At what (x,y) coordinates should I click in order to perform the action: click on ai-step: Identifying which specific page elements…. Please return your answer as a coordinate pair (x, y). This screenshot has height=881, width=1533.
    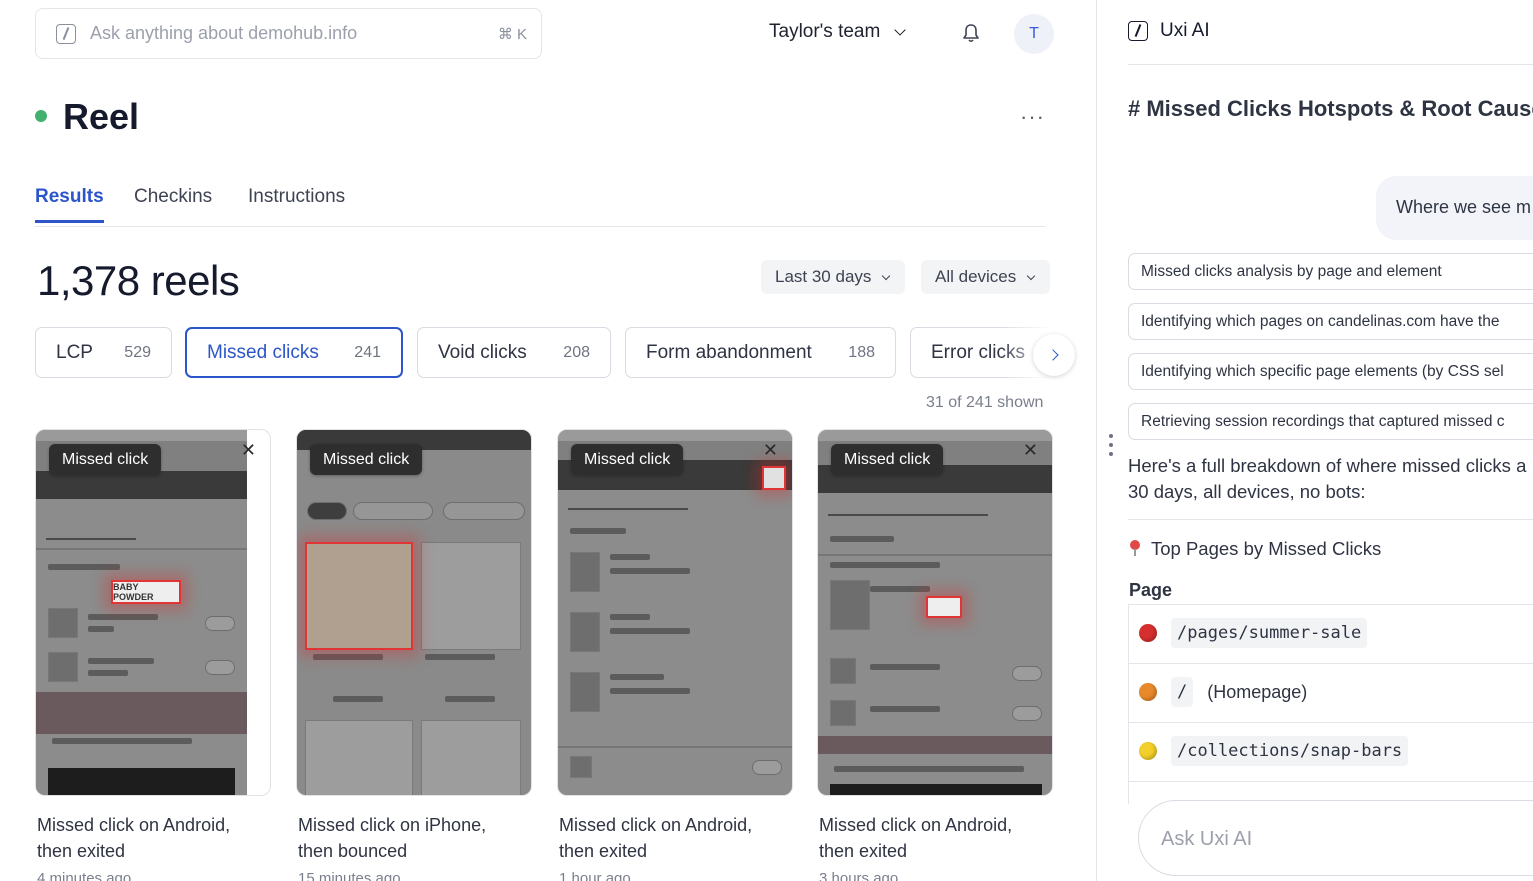
    Looking at the image, I should click on (1330, 371).